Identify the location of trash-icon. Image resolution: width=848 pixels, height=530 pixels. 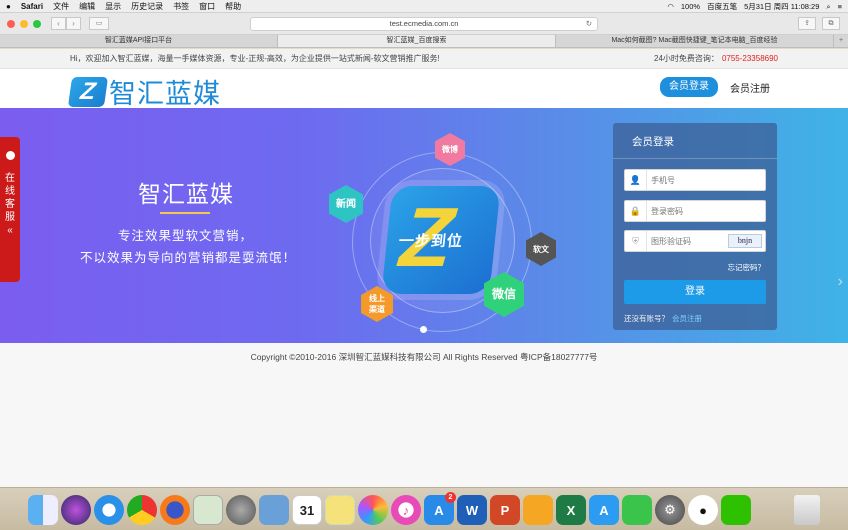
(807, 510).